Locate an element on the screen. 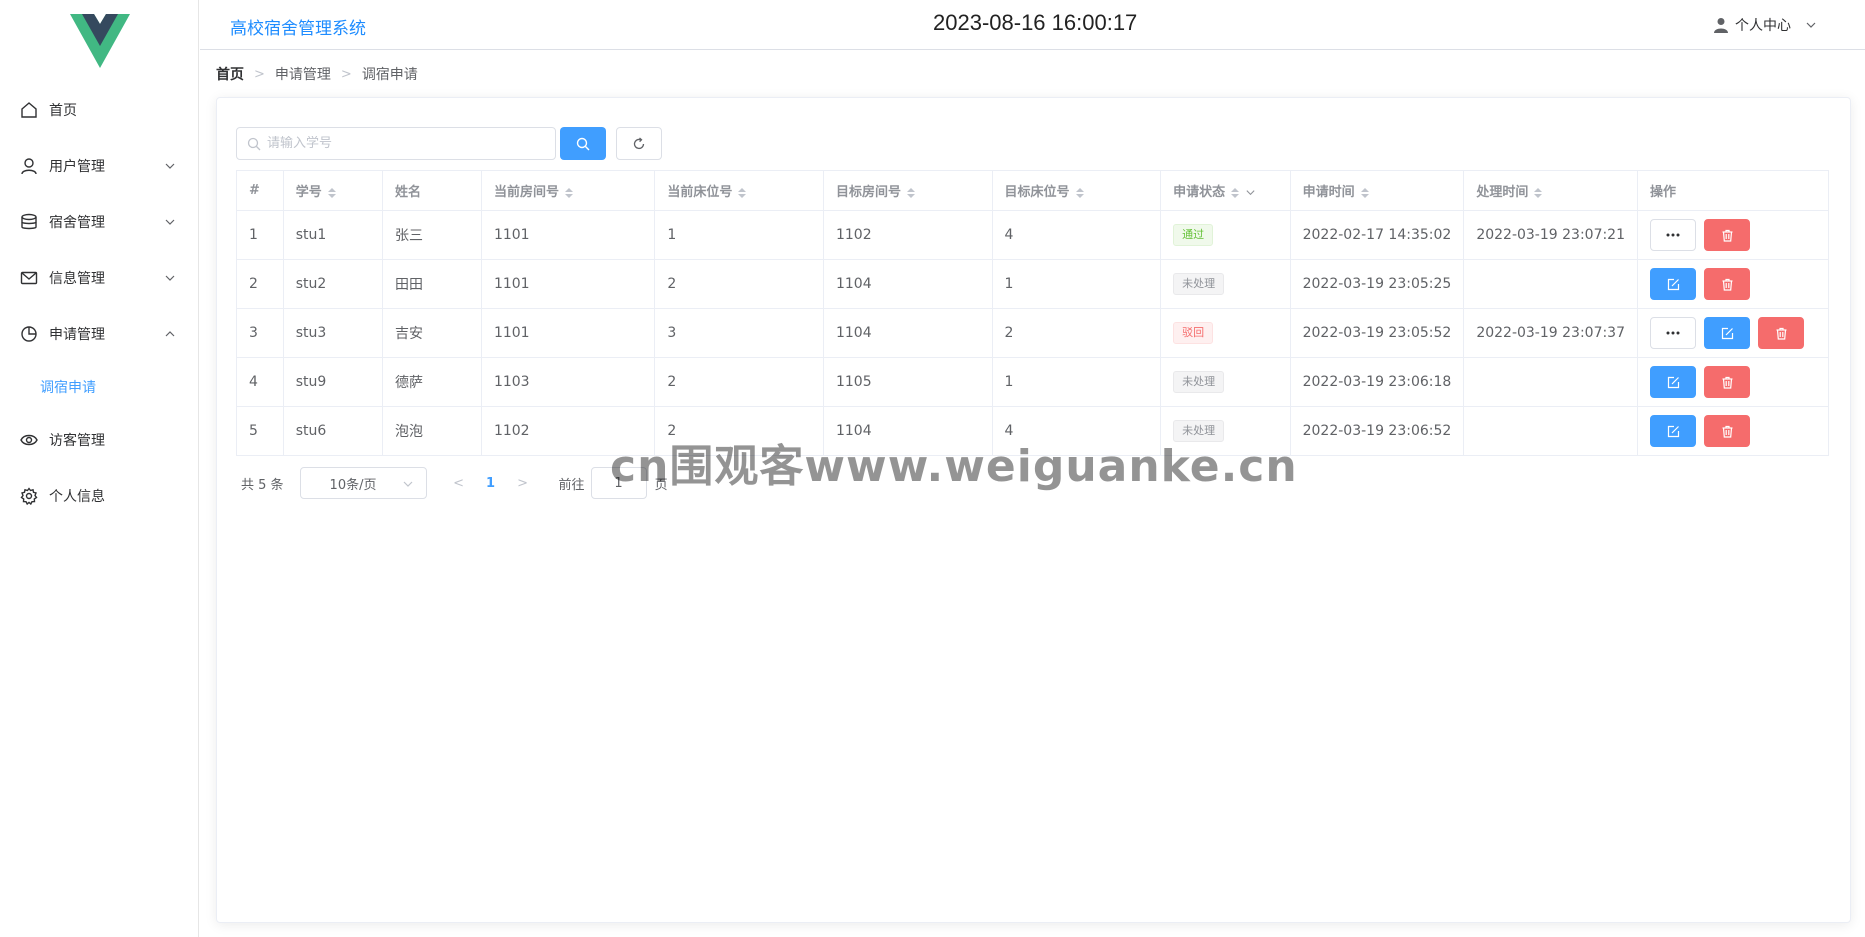  sidebar-item-users: 用户管理 is located at coordinates (99, 166).